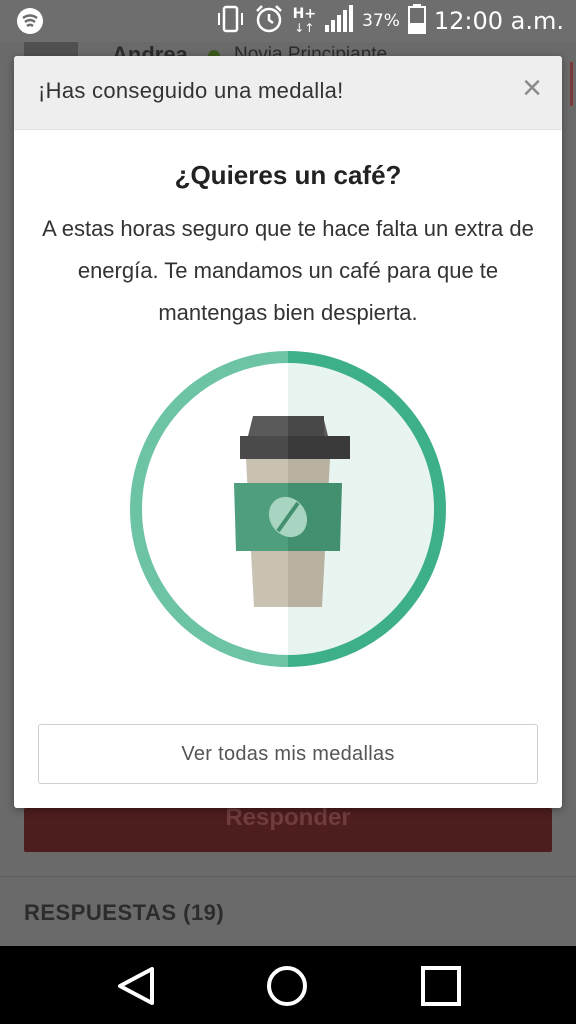 The width and height of the screenshot is (576, 1024). What do you see at coordinates (339, 21) in the screenshot?
I see `signal-icon` at bounding box center [339, 21].